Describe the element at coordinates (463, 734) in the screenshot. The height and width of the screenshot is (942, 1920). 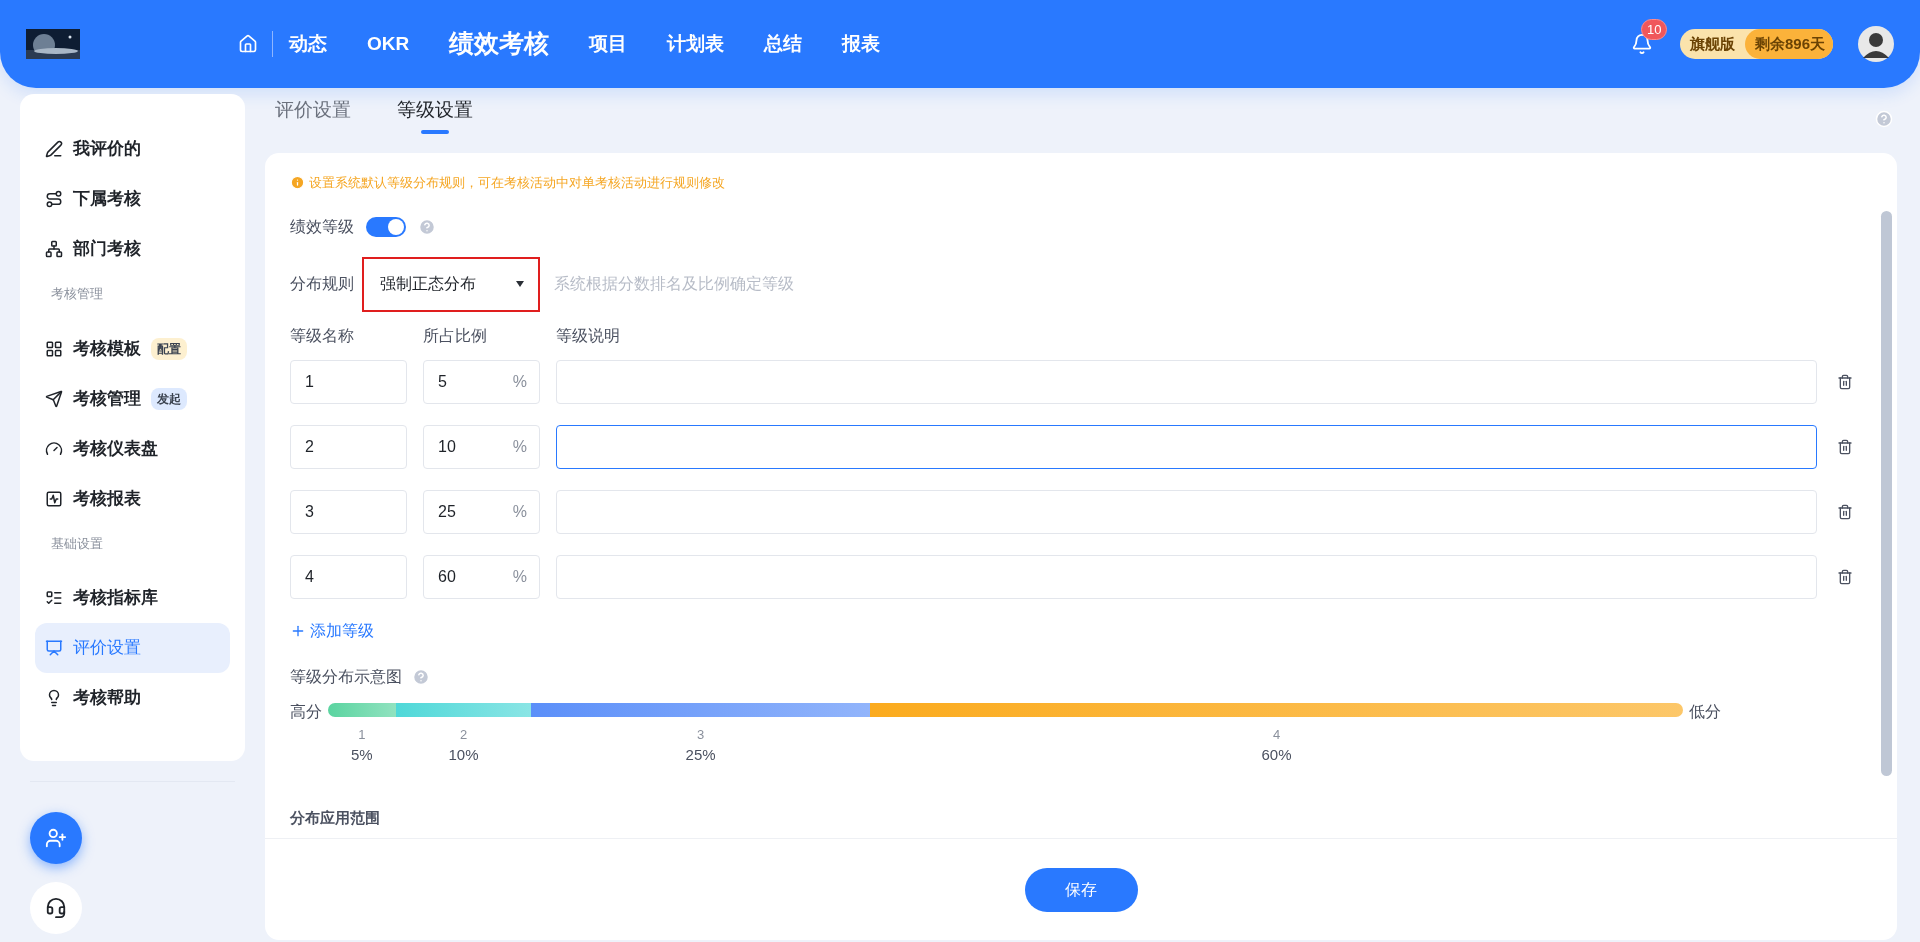
I see `segment-label: 2` at that location.